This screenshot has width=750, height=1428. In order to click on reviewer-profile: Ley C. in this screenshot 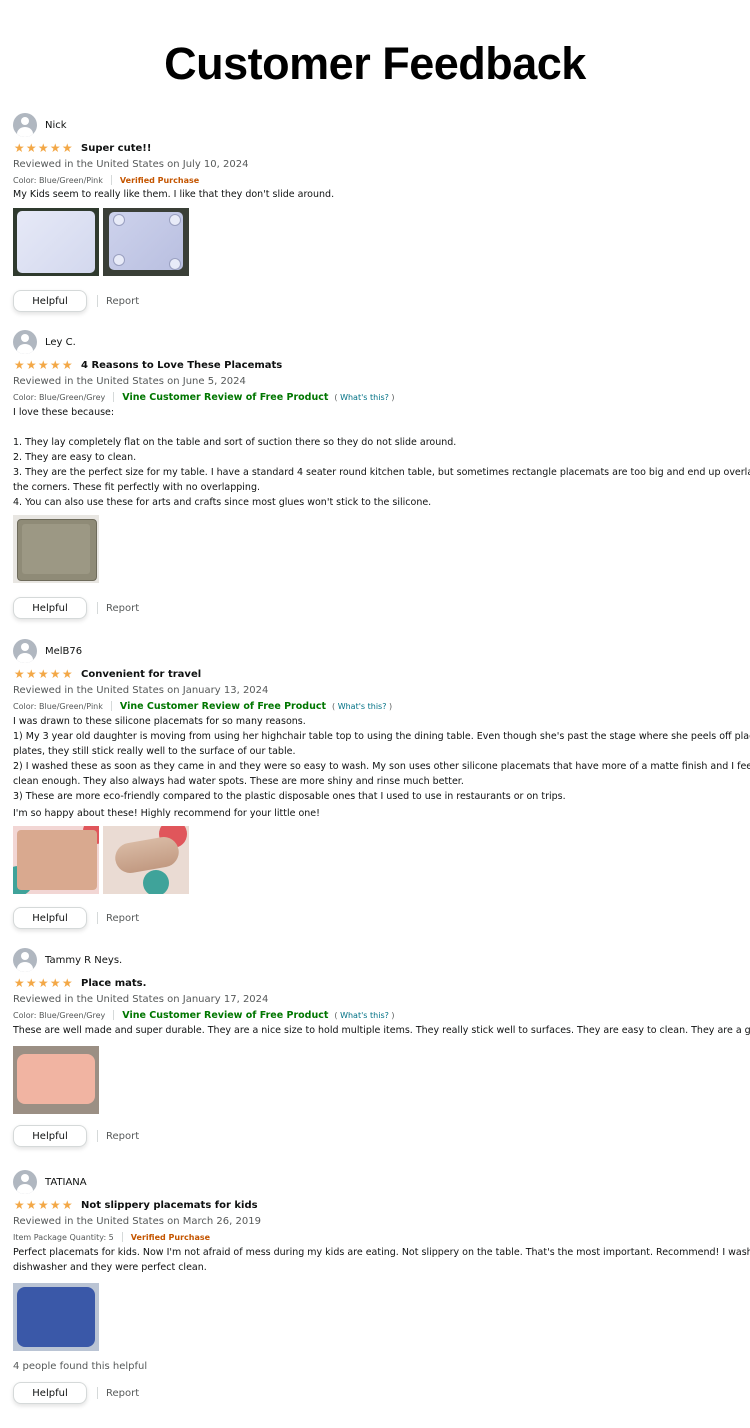, I will do `click(44, 342)`.